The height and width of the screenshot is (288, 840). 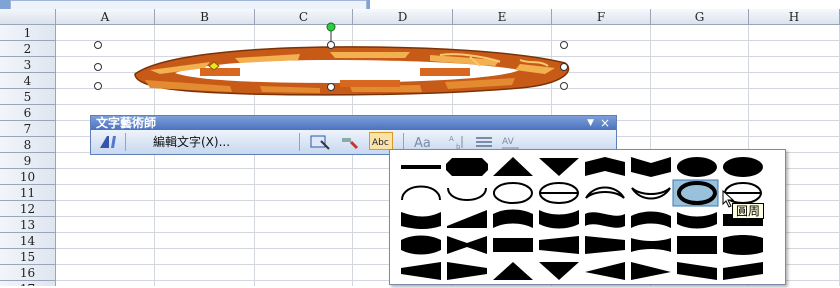 I want to click on abc-shape-icon: Abc, so click(x=380, y=143).